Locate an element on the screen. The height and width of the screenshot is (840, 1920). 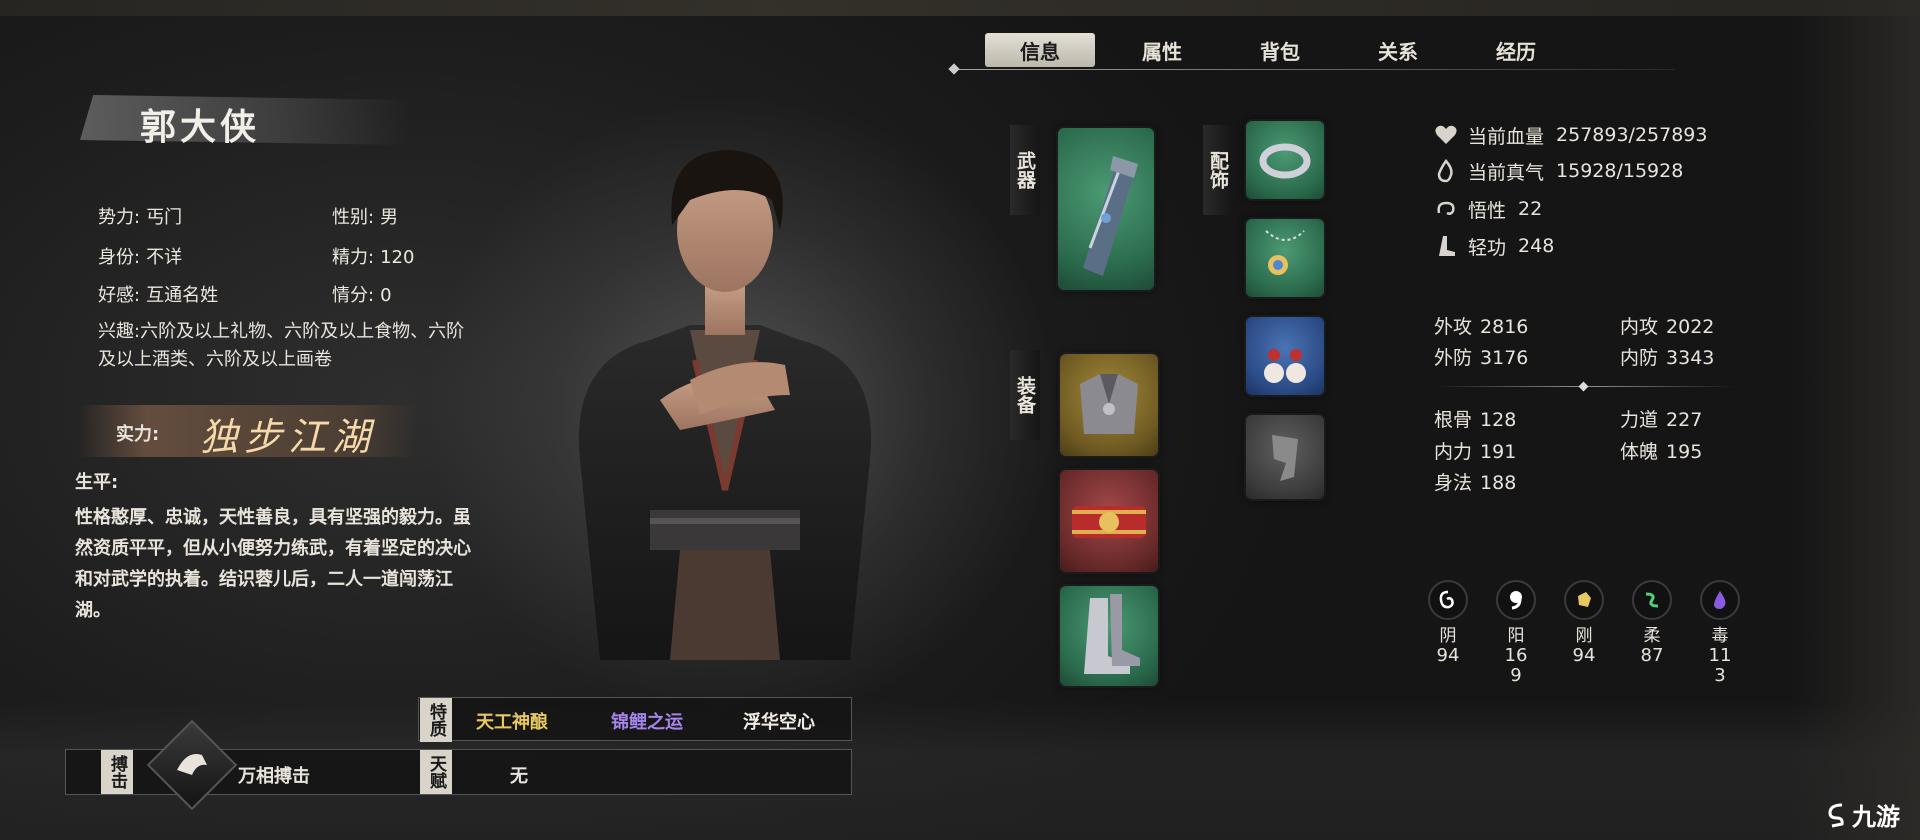
empty-accessory-icon is located at coordinates (1285, 458).